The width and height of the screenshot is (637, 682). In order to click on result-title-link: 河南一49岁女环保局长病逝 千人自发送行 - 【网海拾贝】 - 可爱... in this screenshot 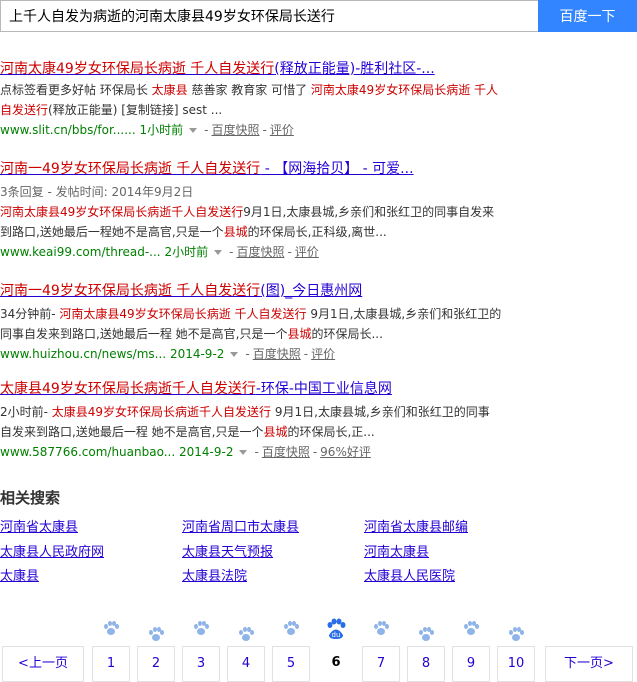, I will do `click(318, 169)`.